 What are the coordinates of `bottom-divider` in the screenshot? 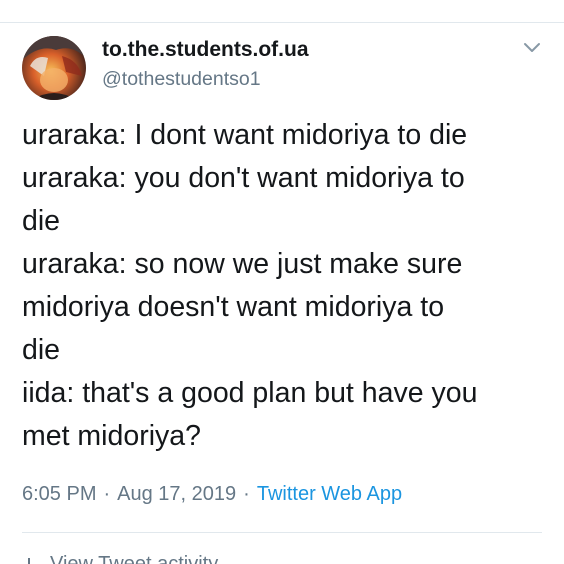 It's located at (282, 532).